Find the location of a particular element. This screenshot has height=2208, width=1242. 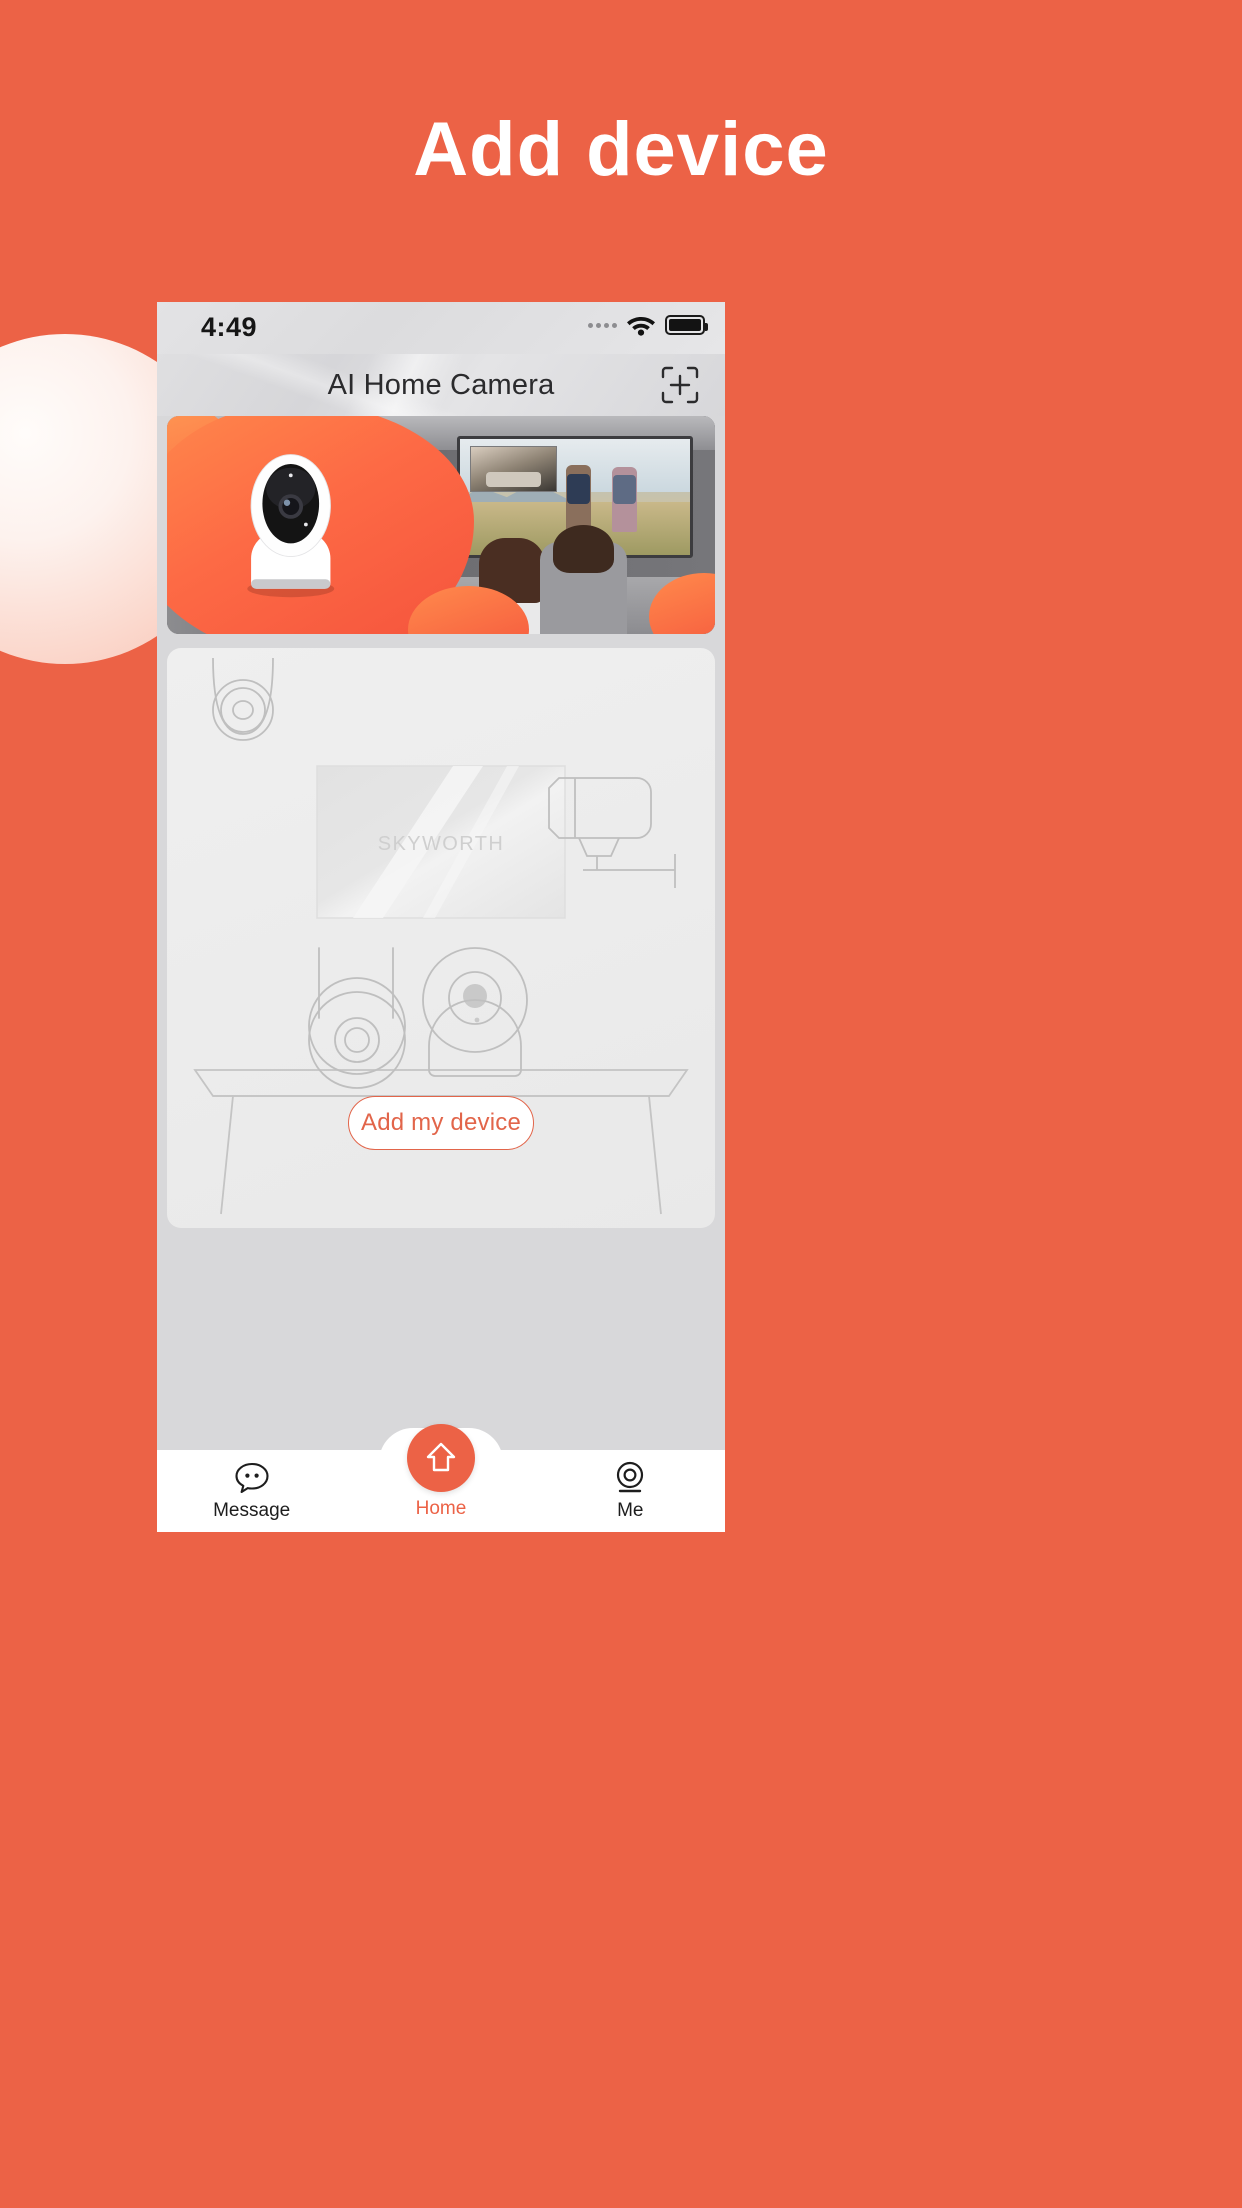

status-bar-indicators is located at coordinates (648, 325).